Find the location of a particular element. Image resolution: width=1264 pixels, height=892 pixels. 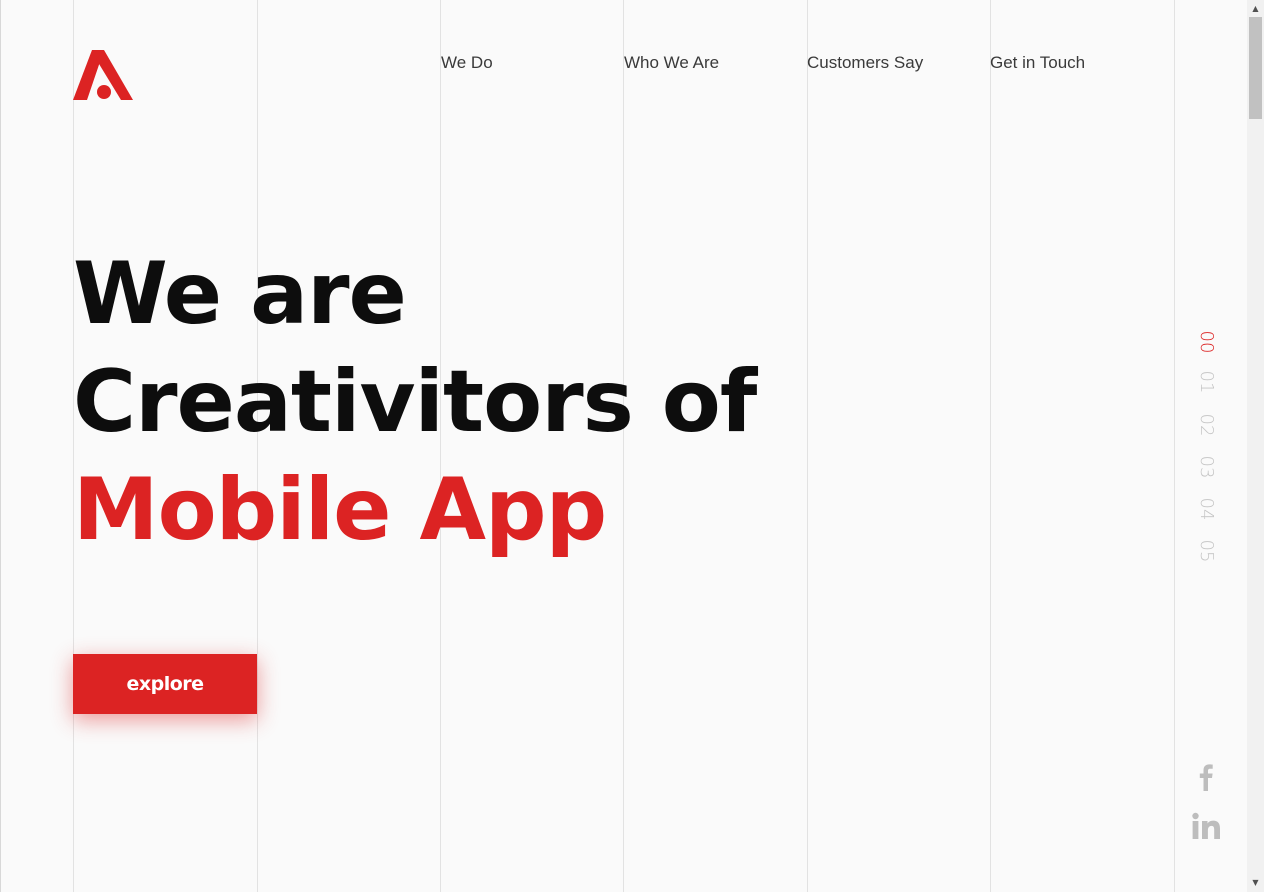

pager-item-00: 00 is located at coordinates (1206, 342).